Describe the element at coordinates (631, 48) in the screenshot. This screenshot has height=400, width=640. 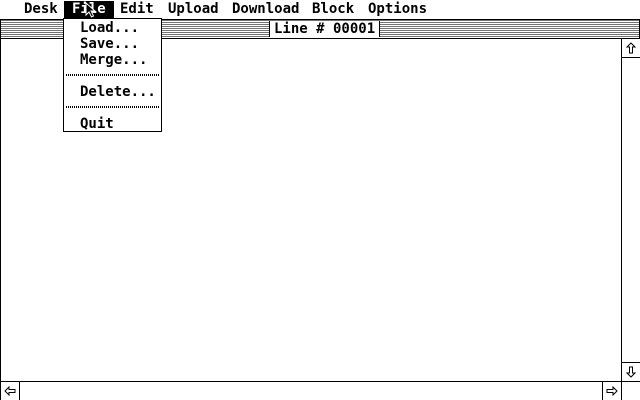
I see `up-arrow-icon` at that location.